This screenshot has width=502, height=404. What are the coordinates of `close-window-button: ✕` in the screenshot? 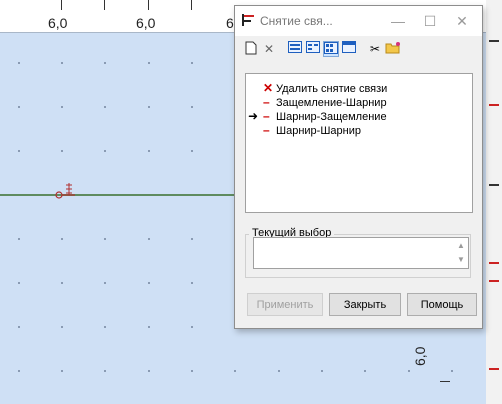 It's located at (462, 21).